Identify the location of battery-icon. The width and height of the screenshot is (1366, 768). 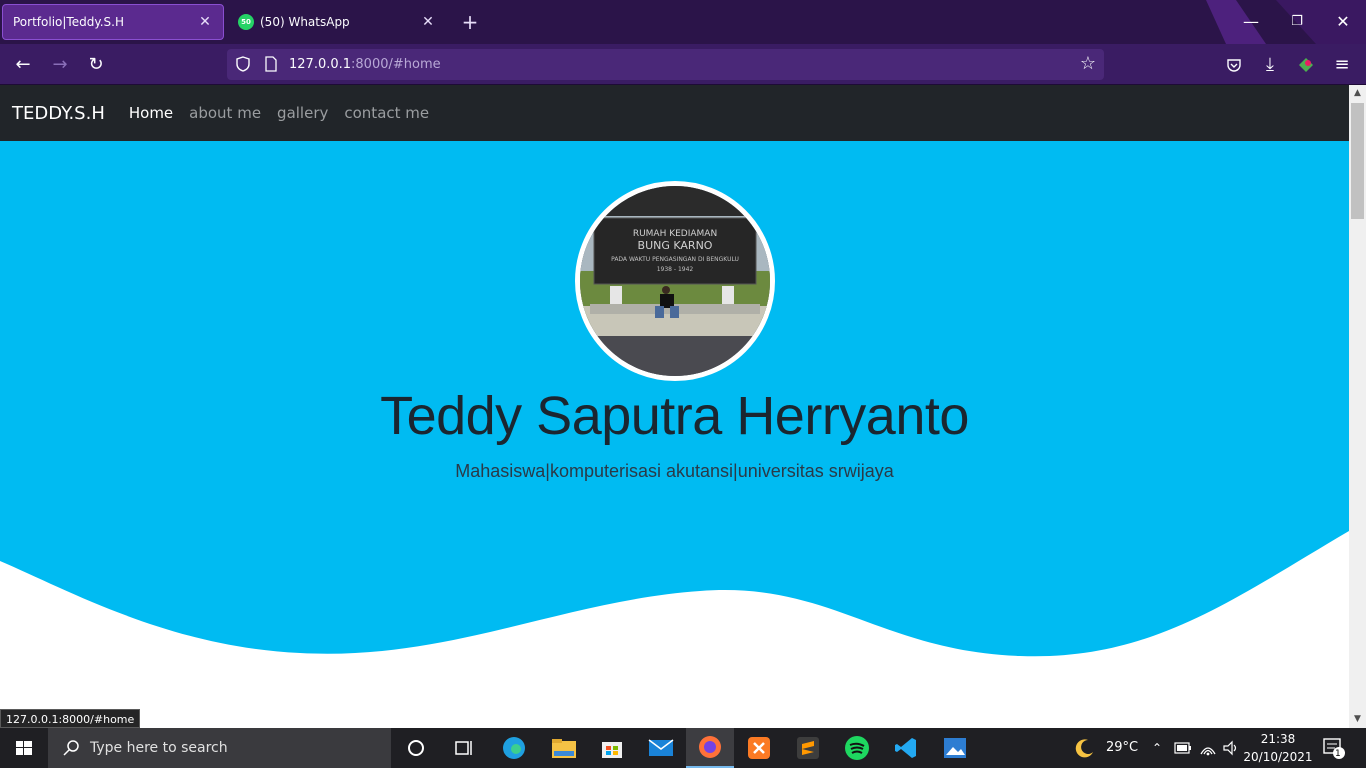
(1183, 748).